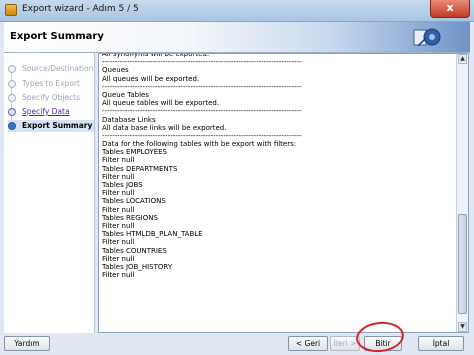  What do you see at coordinates (161, 103) in the screenshot?
I see `summary-line: All queue tables will be exported.` at bounding box center [161, 103].